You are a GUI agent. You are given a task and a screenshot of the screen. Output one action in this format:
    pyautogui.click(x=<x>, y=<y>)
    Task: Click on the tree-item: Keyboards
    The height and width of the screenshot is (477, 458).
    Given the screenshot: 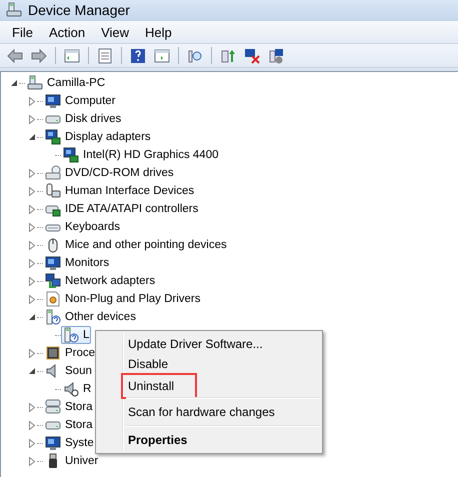 What is the action you would take?
    pyautogui.click(x=92, y=227)
    